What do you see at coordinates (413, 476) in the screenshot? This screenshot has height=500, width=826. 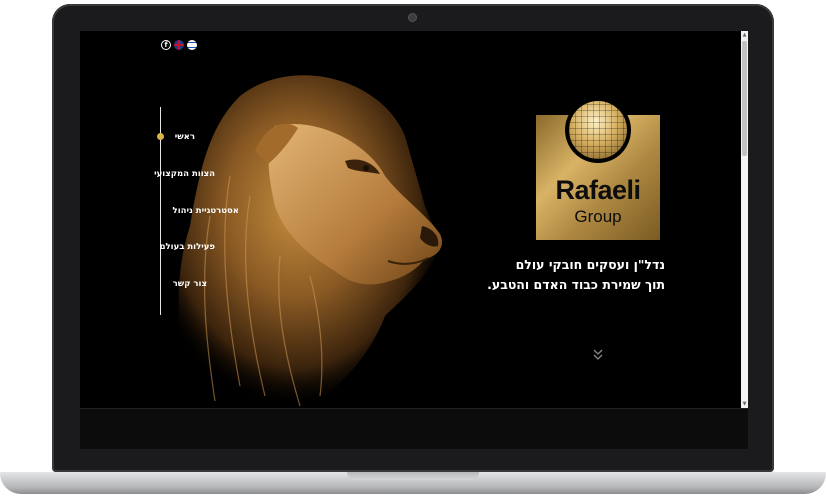 I see `laptop-base-notch` at bounding box center [413, 476].